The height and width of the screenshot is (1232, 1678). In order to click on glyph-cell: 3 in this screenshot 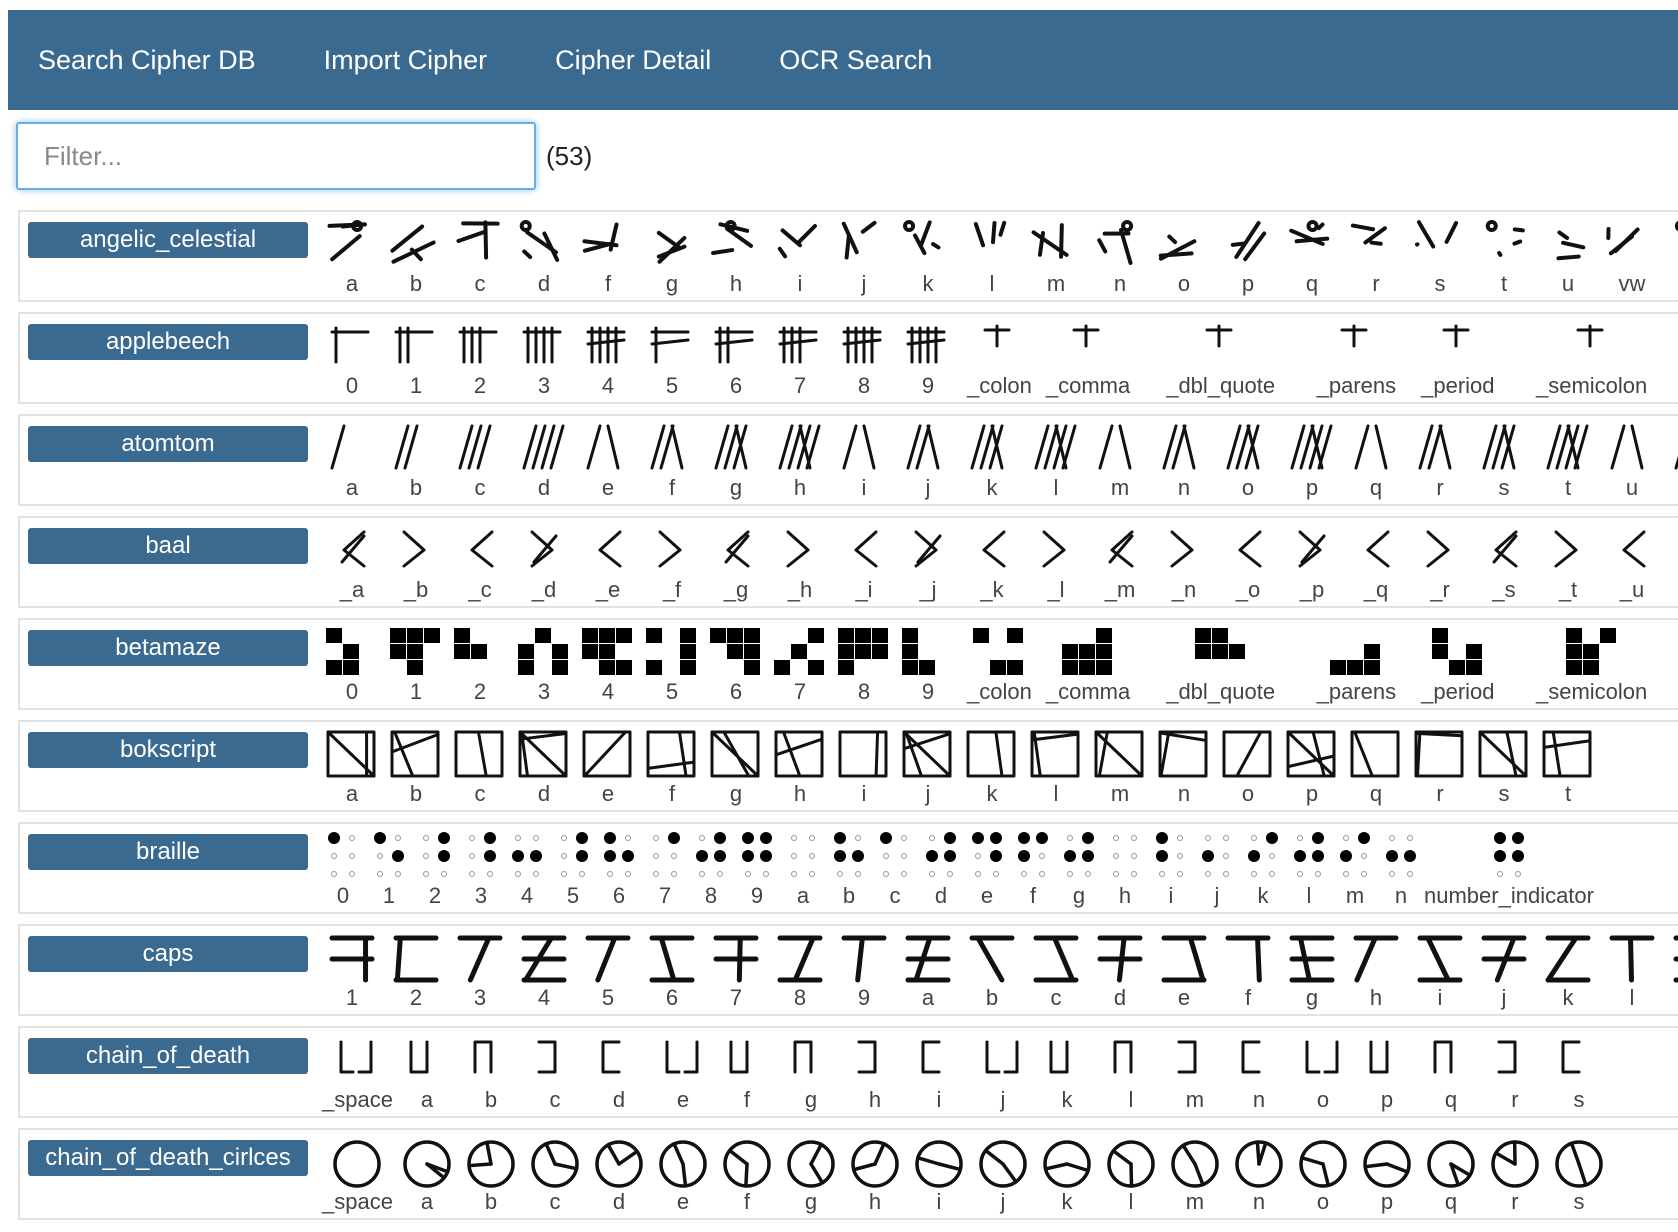, I will do `click(544, 358)`.